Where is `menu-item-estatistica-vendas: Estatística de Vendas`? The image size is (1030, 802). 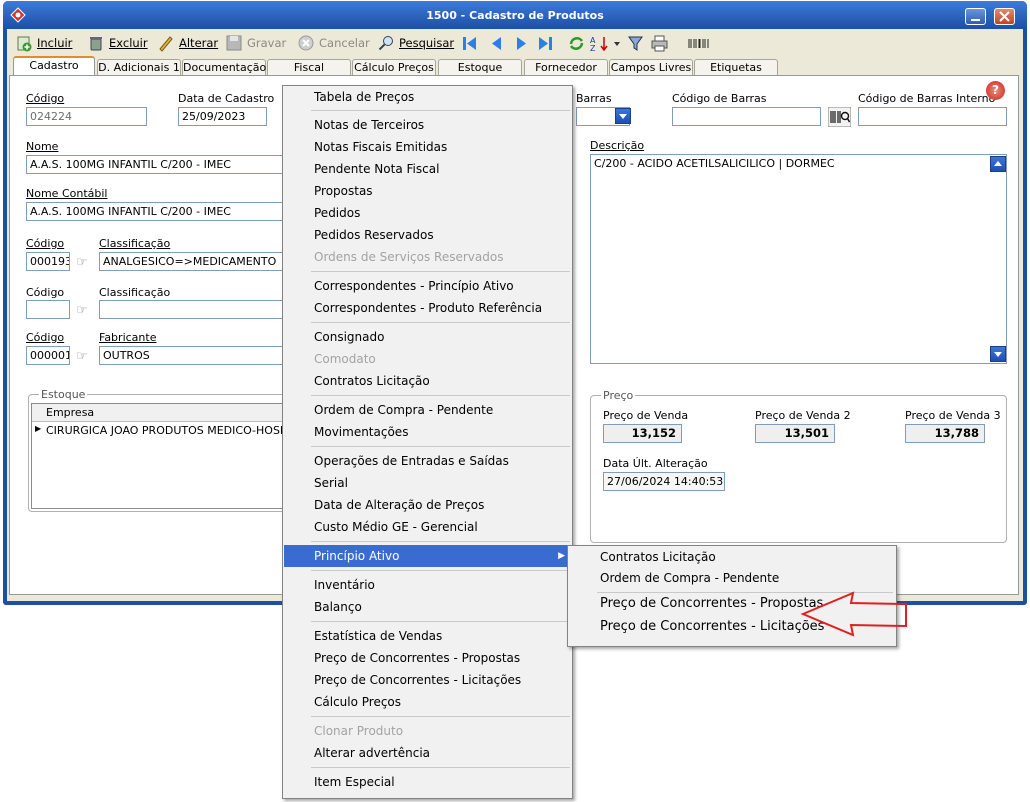
menu-item-estatistica-vendas: Estatística de Vendas is located at coordinates (427, 636).